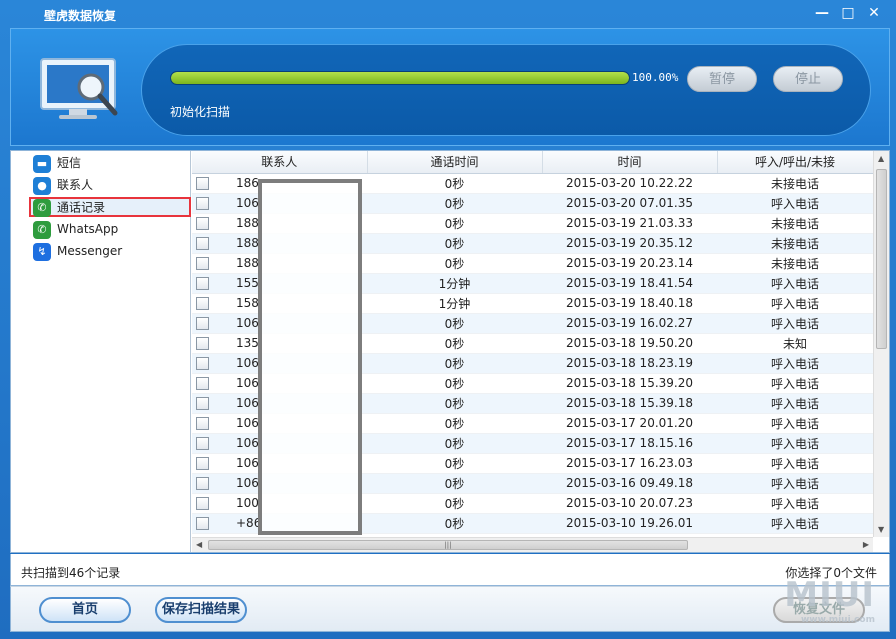 The width and height of the screenshot is (896, 639). Describe the element at coordinates (629, 183) in the screenshot. I see `time-cell: 2015-03-20 10.22.22` at that location.